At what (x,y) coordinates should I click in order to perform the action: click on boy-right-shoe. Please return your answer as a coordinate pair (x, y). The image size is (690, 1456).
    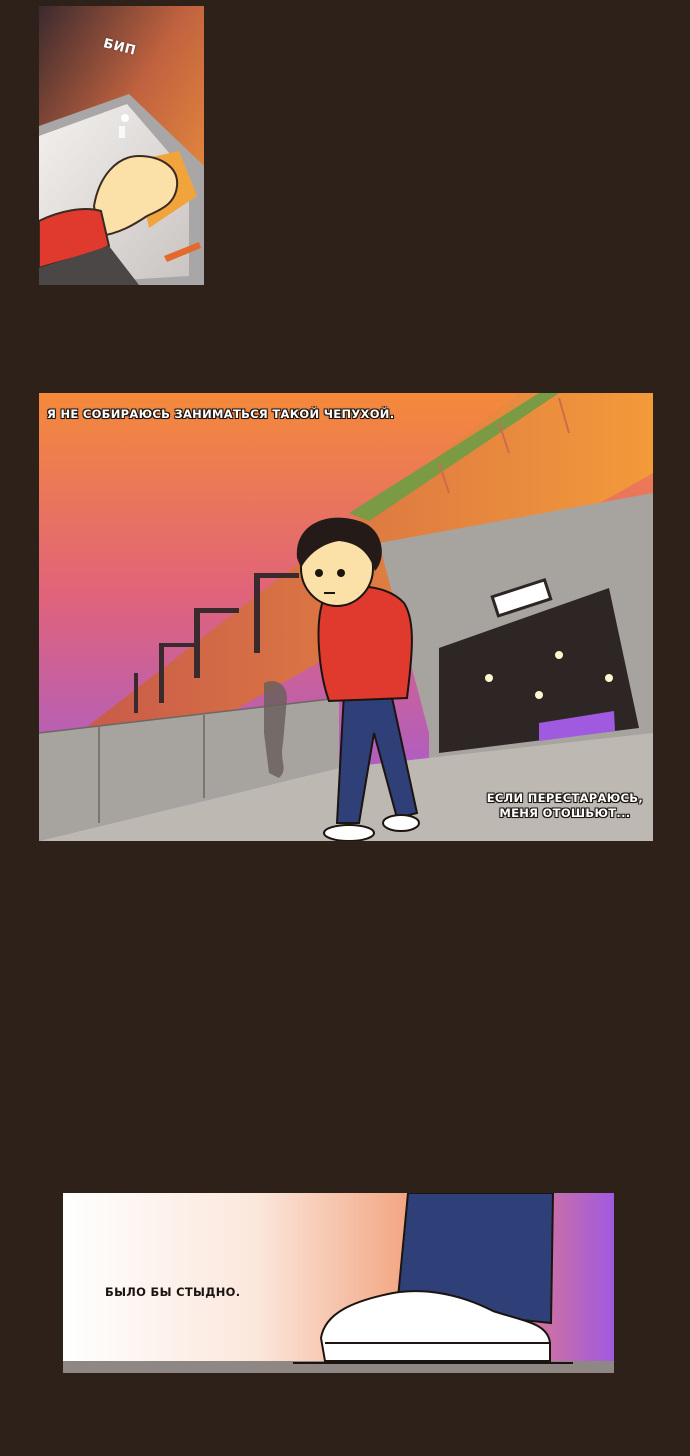
    Looking at the image, I should click on (401, 823).